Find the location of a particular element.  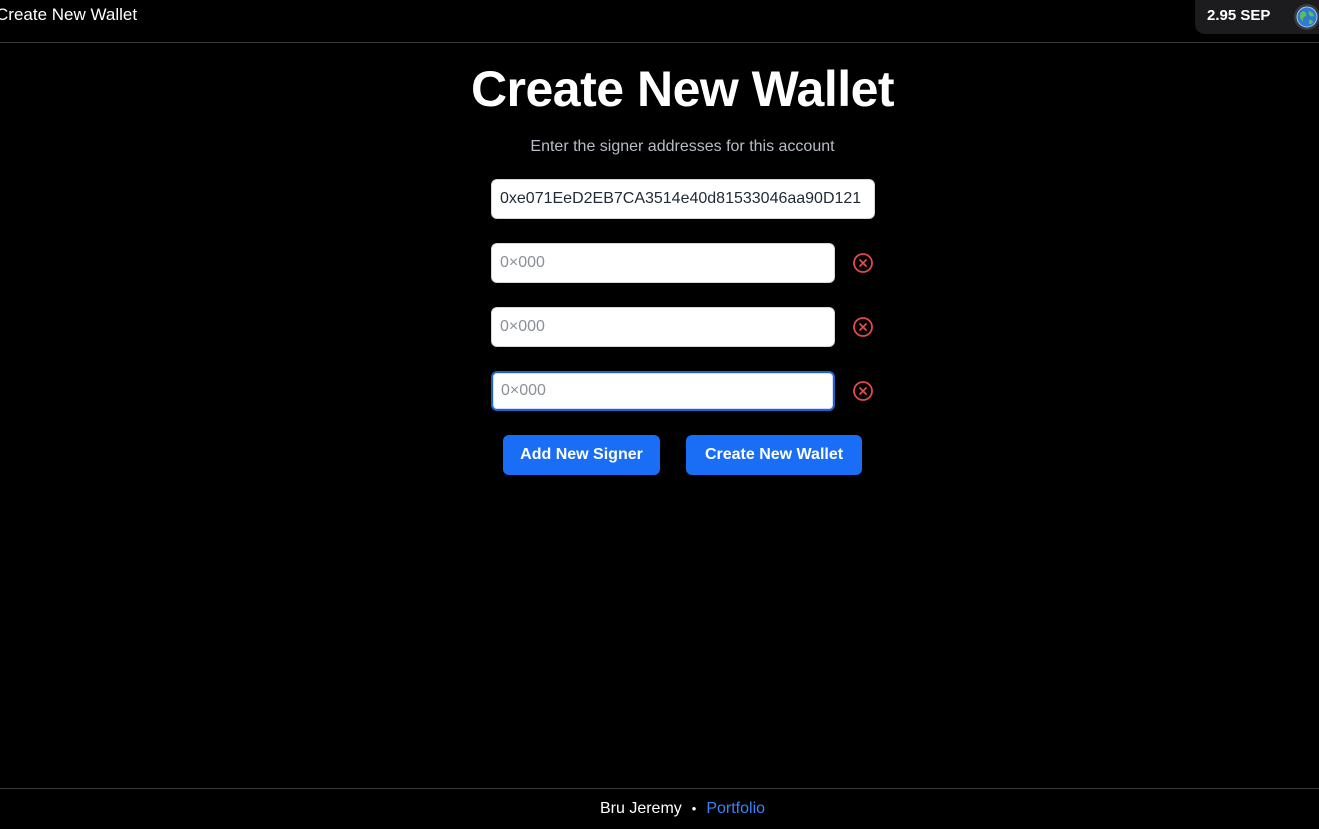

wallet-balance-button: 2.95 SEP is located at coordinates (1257, 17).